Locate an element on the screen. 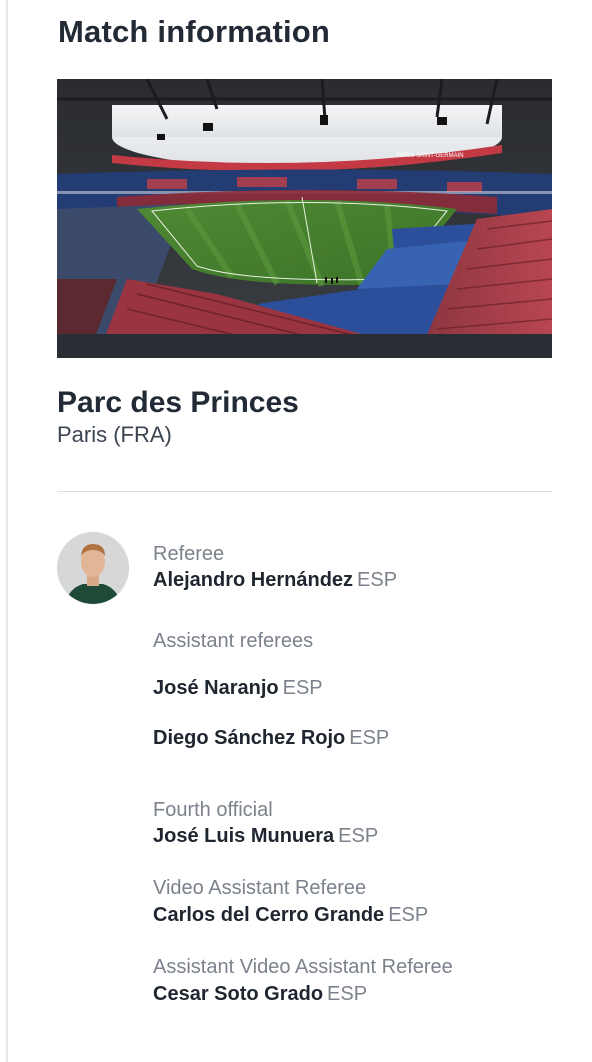 This screenshot has height=1062, width=592. venue-city: Paris (FRA) is located at coordinates (114, 434).